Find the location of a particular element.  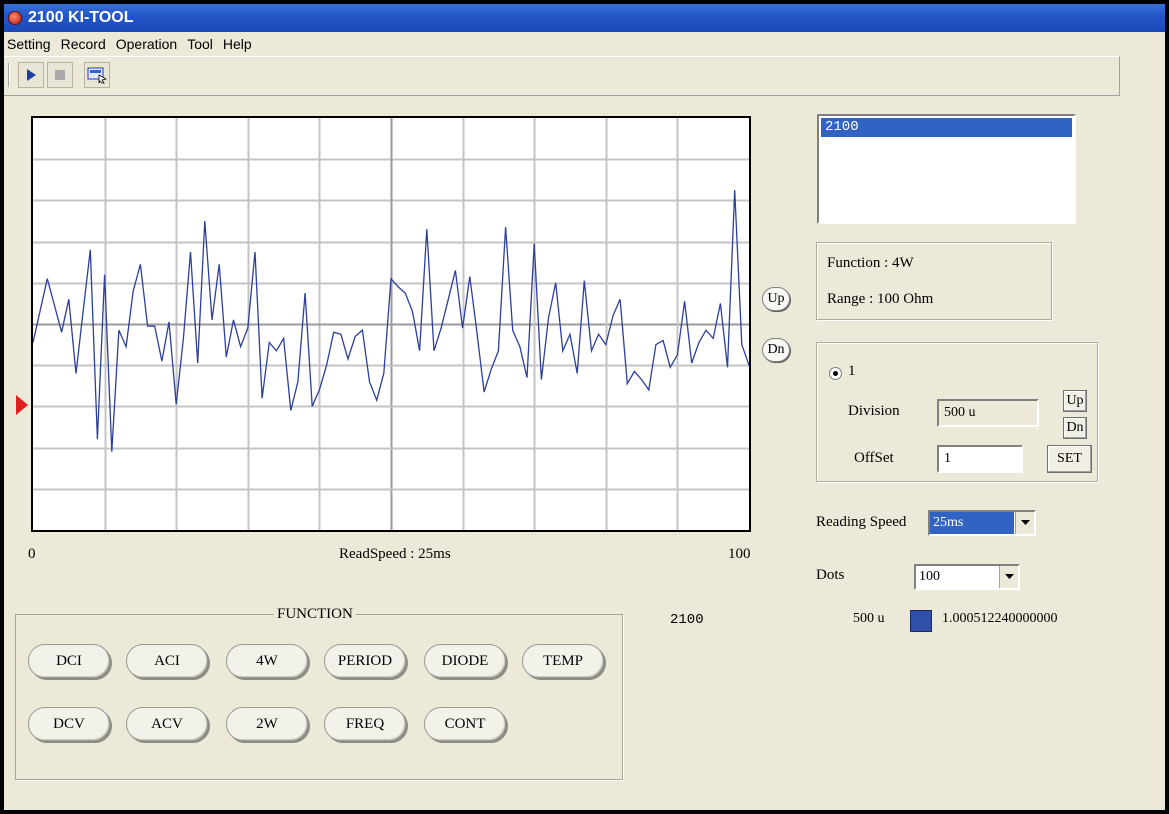

toolbar-grip is located at coordinates (9, 75).